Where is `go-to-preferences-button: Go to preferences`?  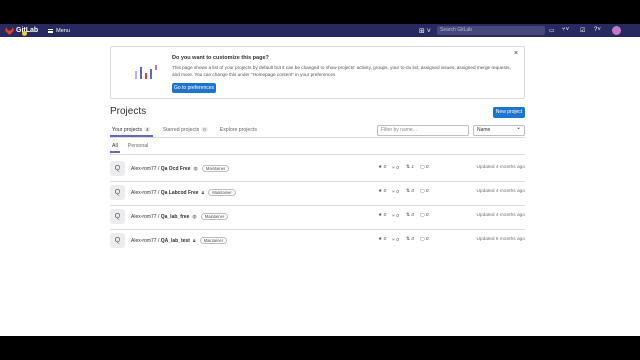
go-to-preferences-button: Go to preferences is located at coordinates (194, 88).